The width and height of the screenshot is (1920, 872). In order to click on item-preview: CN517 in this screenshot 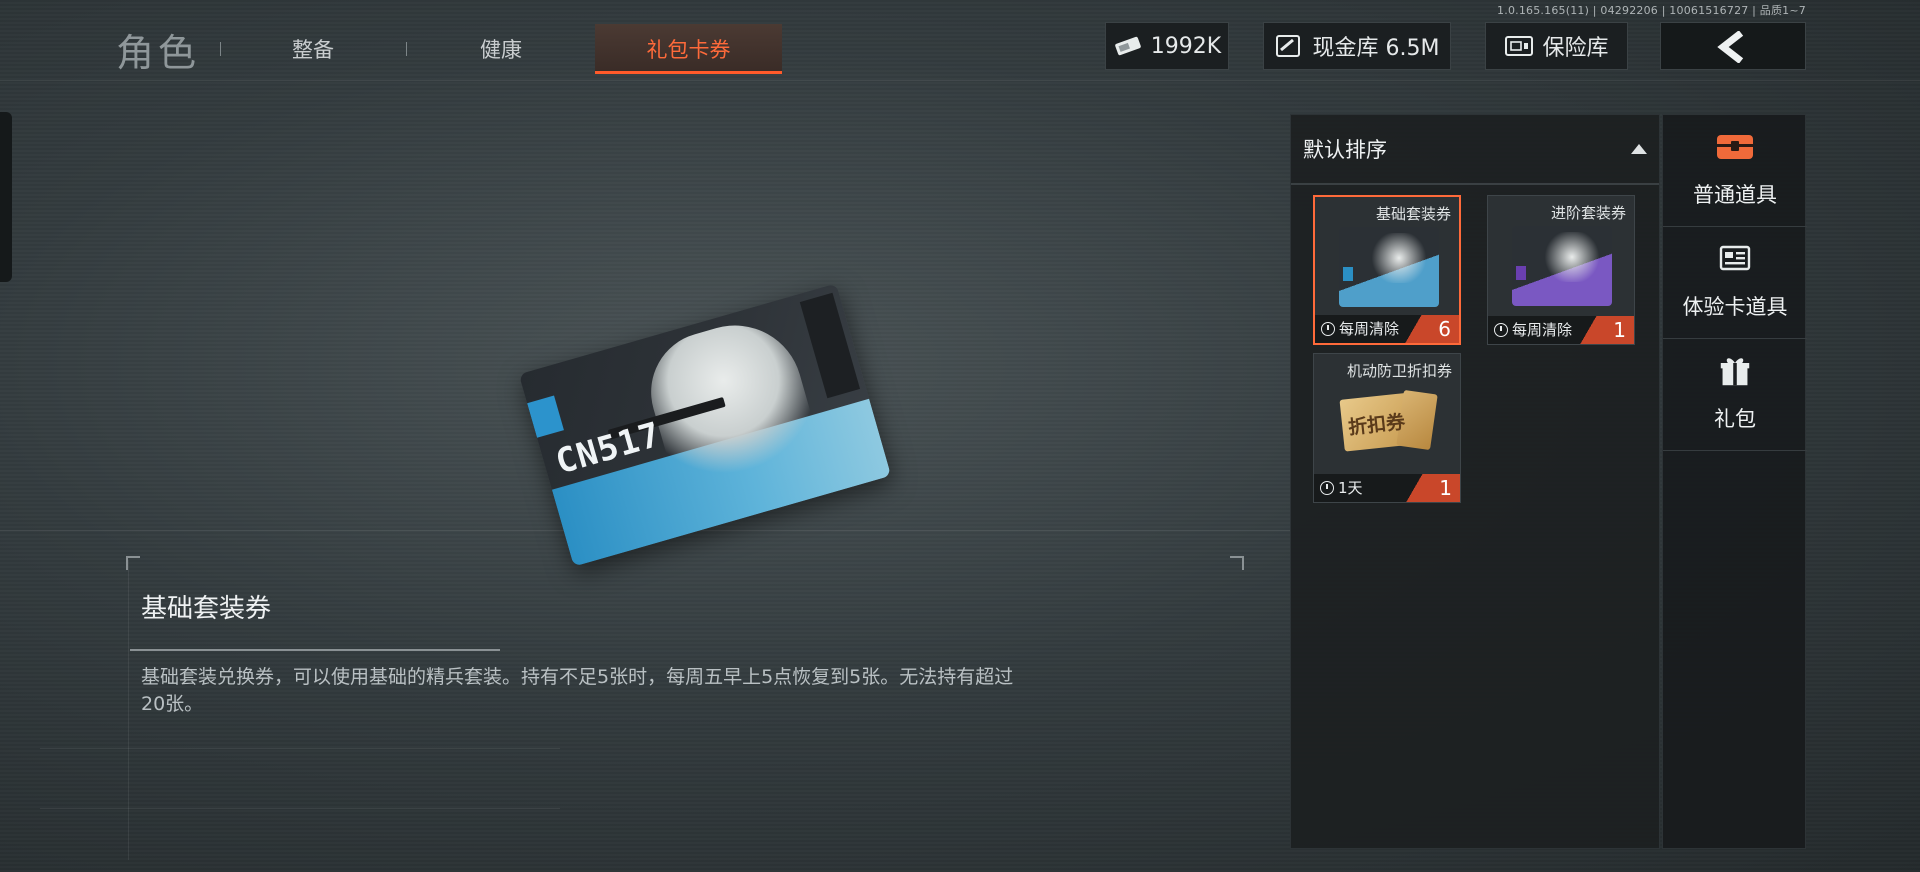, I will do `click(705, 425)`.